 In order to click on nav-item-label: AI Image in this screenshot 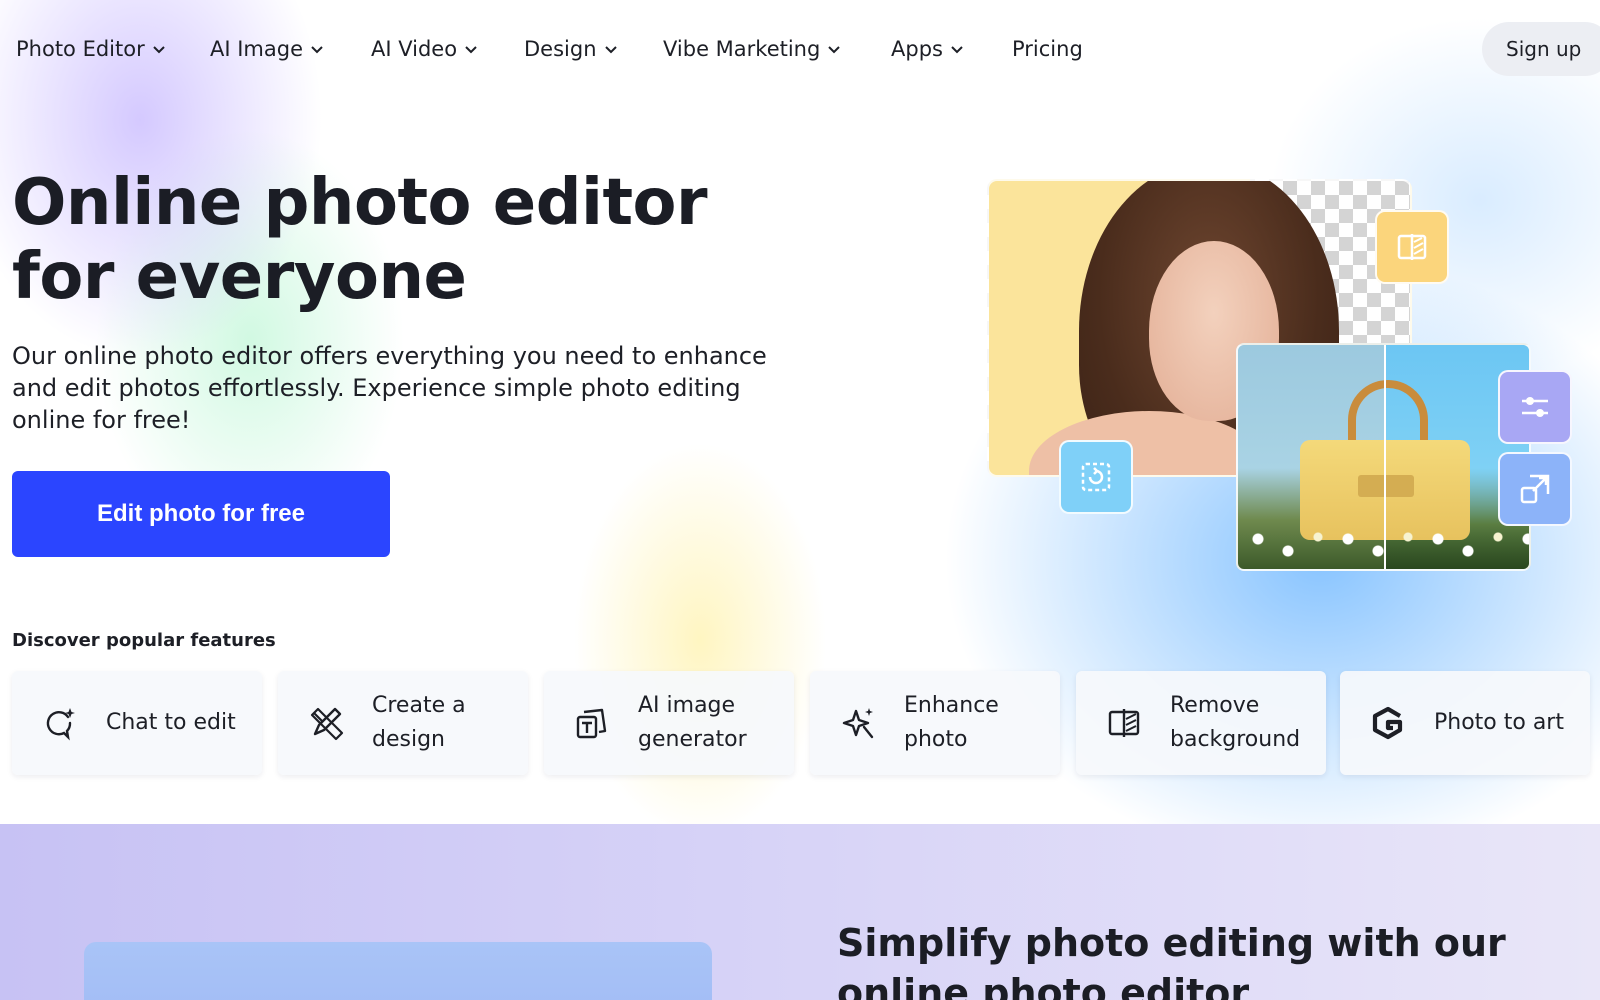, I will do `click(257, 49)`.